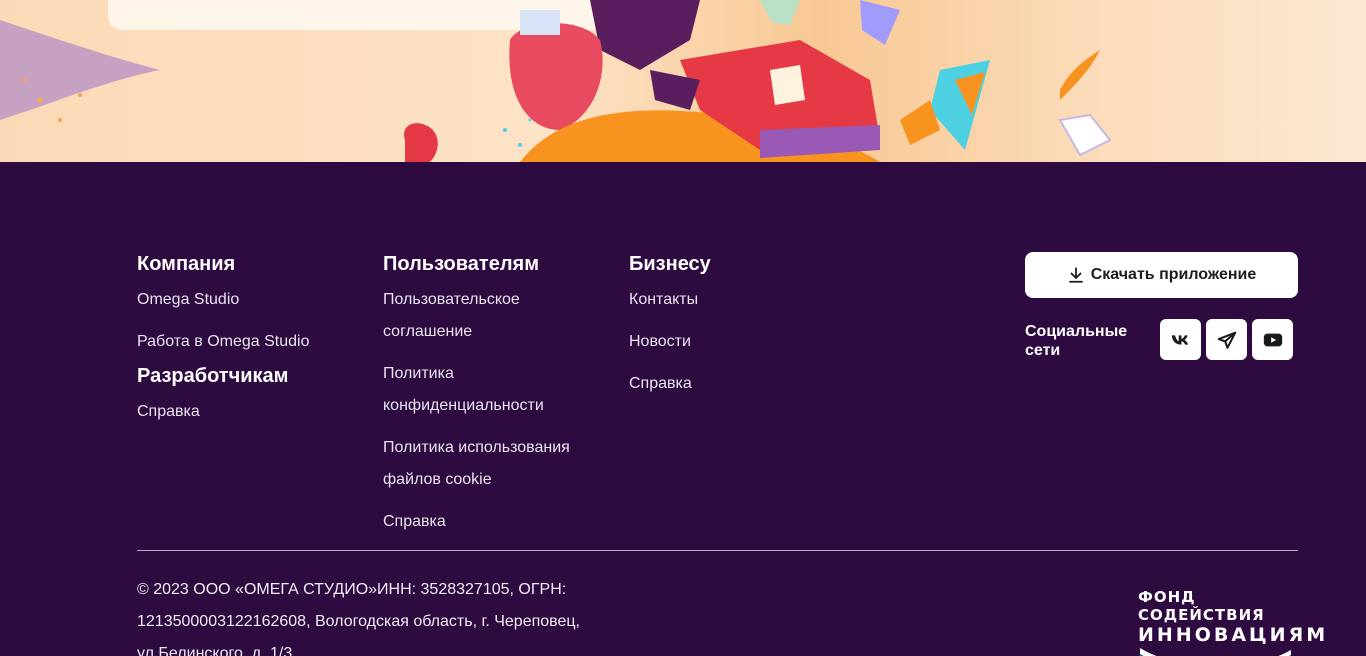  What do you see at coordinates (488, 316) in the screenshot?
I see `link-user-agreement: Пользовательское соглашение` at bounding box center [488, 316].